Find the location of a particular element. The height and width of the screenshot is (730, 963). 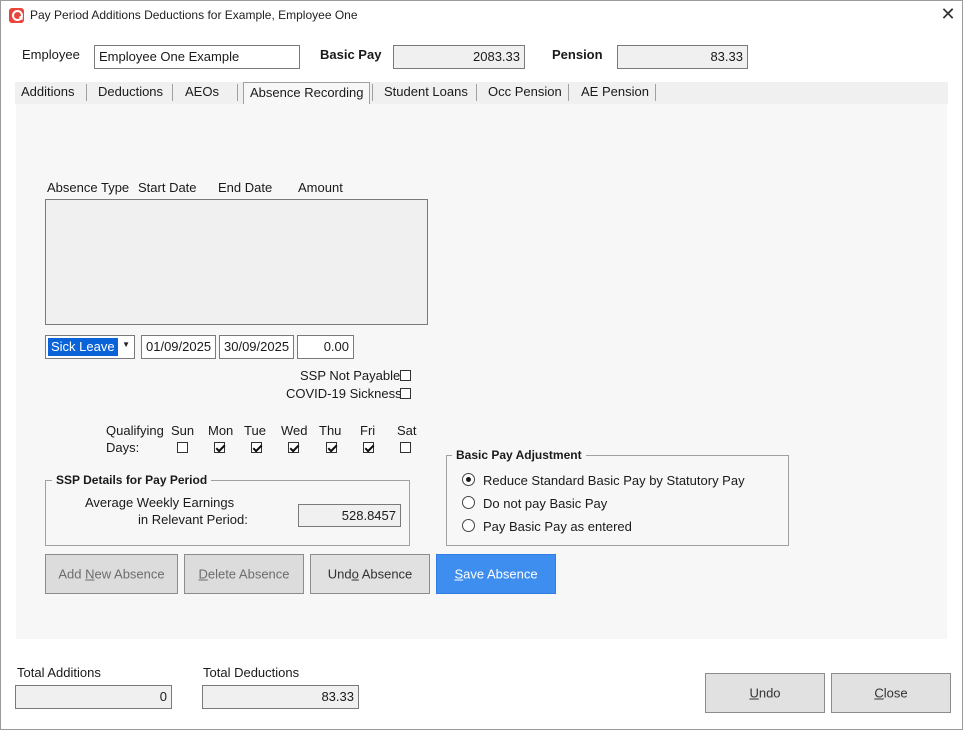

undo-button: Undo is located at coordinates (765, 693).